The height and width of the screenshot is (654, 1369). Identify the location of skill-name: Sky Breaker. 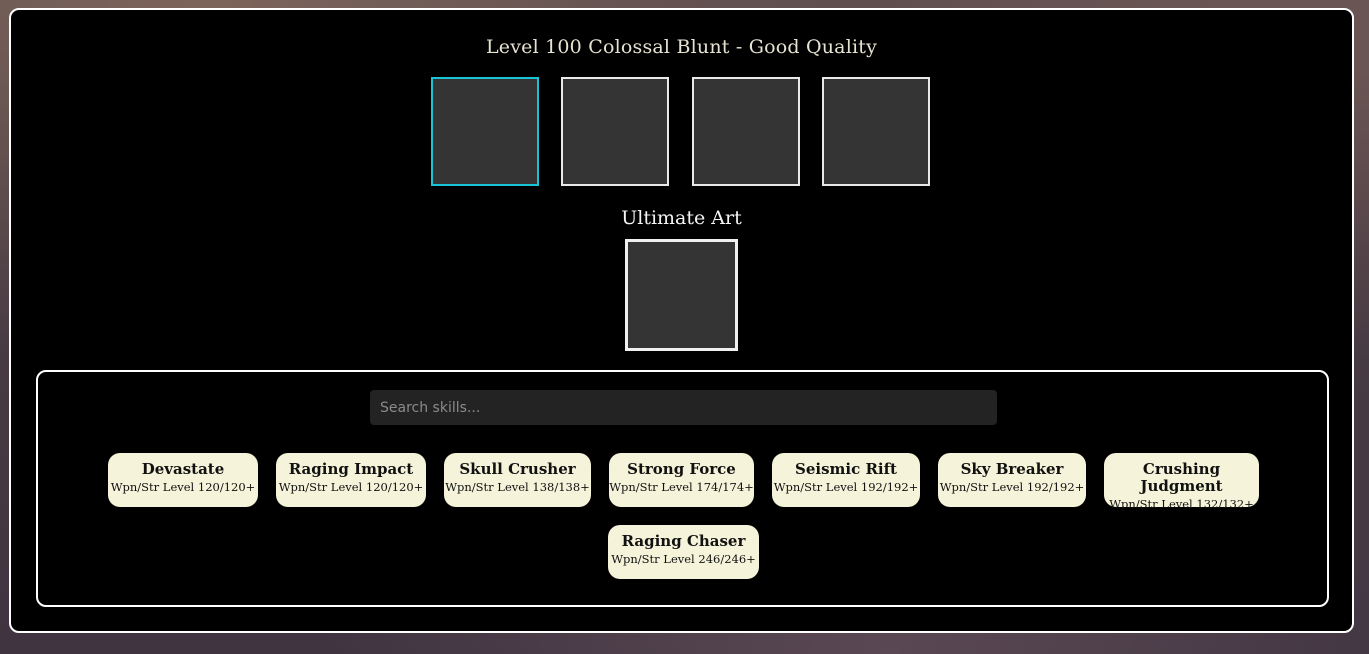
(1012, 469).